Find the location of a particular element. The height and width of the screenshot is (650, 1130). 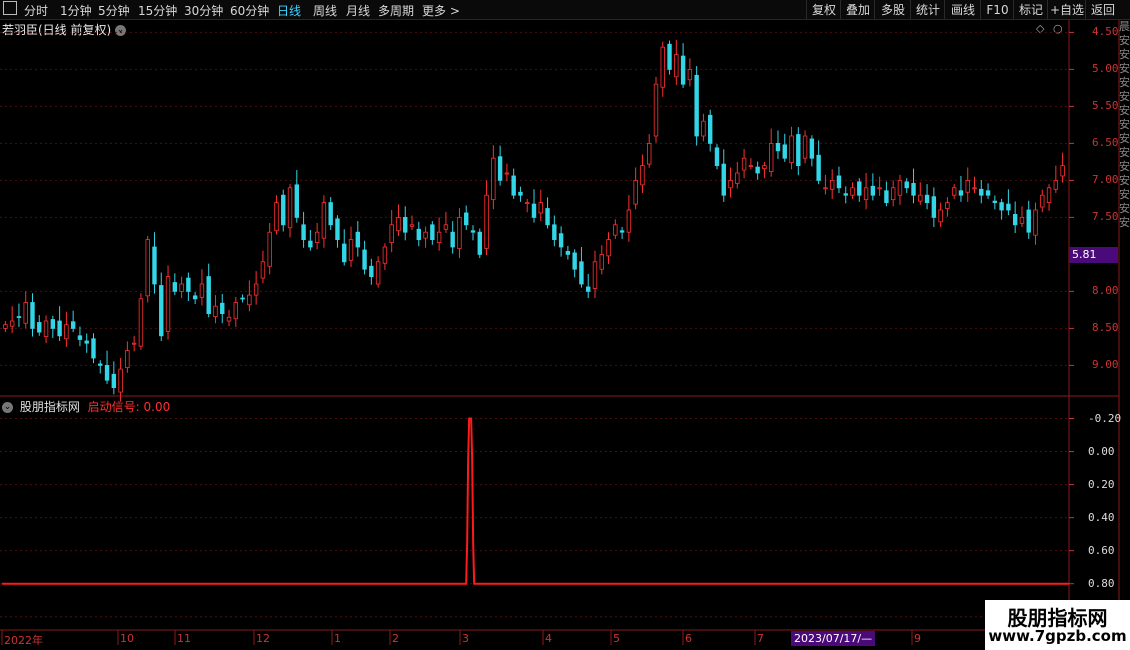

date-tick-label: 2022年 is located at coordinates (23, 640).